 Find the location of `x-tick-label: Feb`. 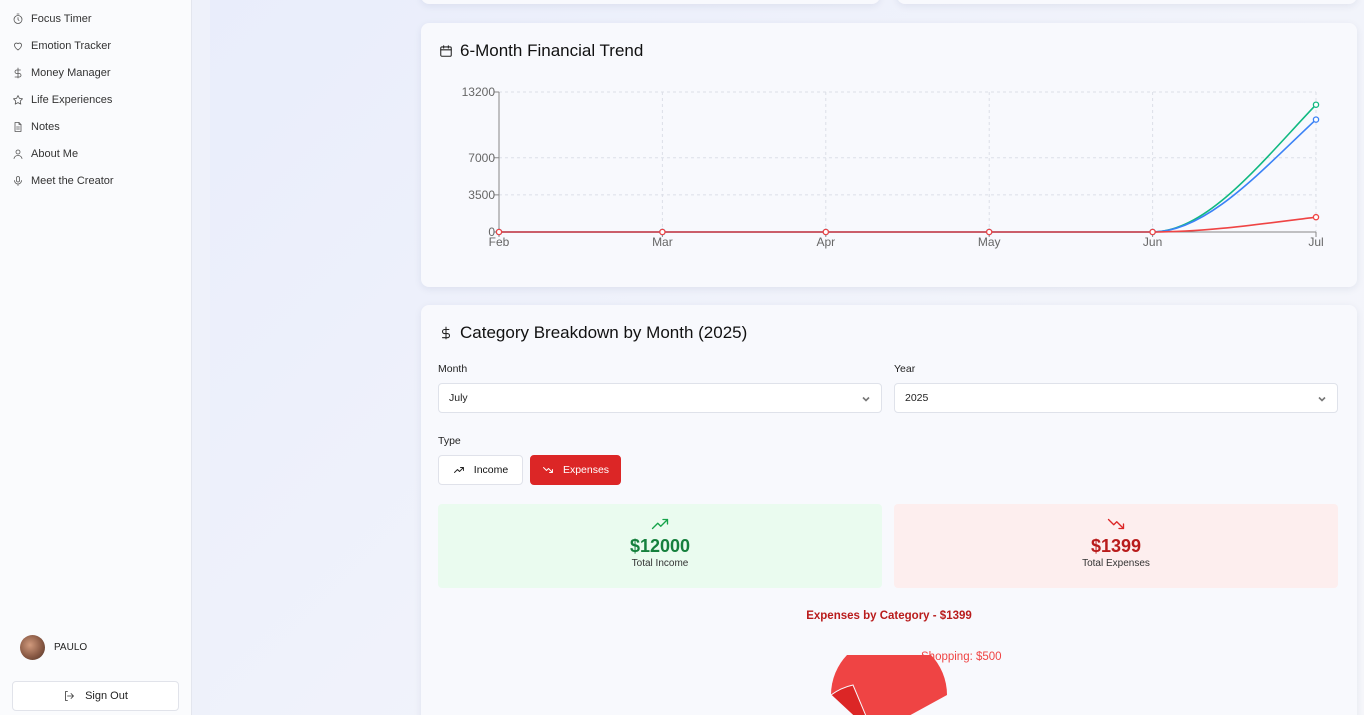

x-tick-label: Feb is located at coordinates (499, 242).